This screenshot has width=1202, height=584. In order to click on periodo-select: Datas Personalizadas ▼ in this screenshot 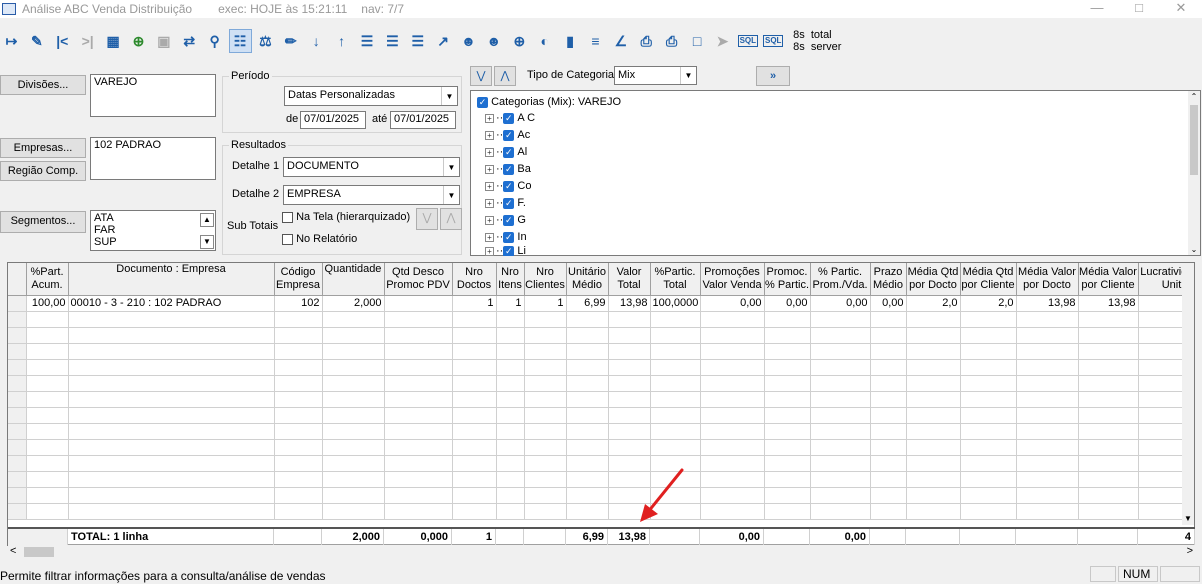, I will do `click(371, 96)`.